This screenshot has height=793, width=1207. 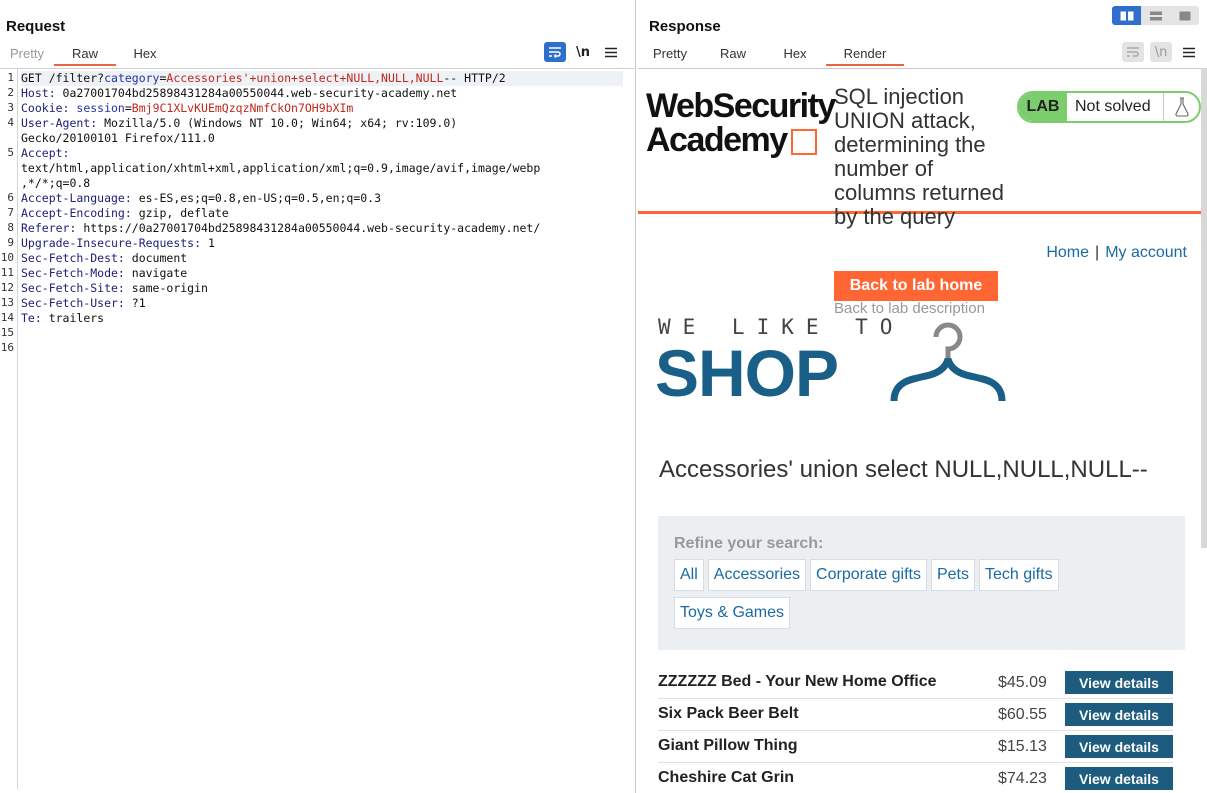 What do you see at coordinates (76, 318) in the screenshot?
I see `code-token: trailers` at bounding box center [76, 318].